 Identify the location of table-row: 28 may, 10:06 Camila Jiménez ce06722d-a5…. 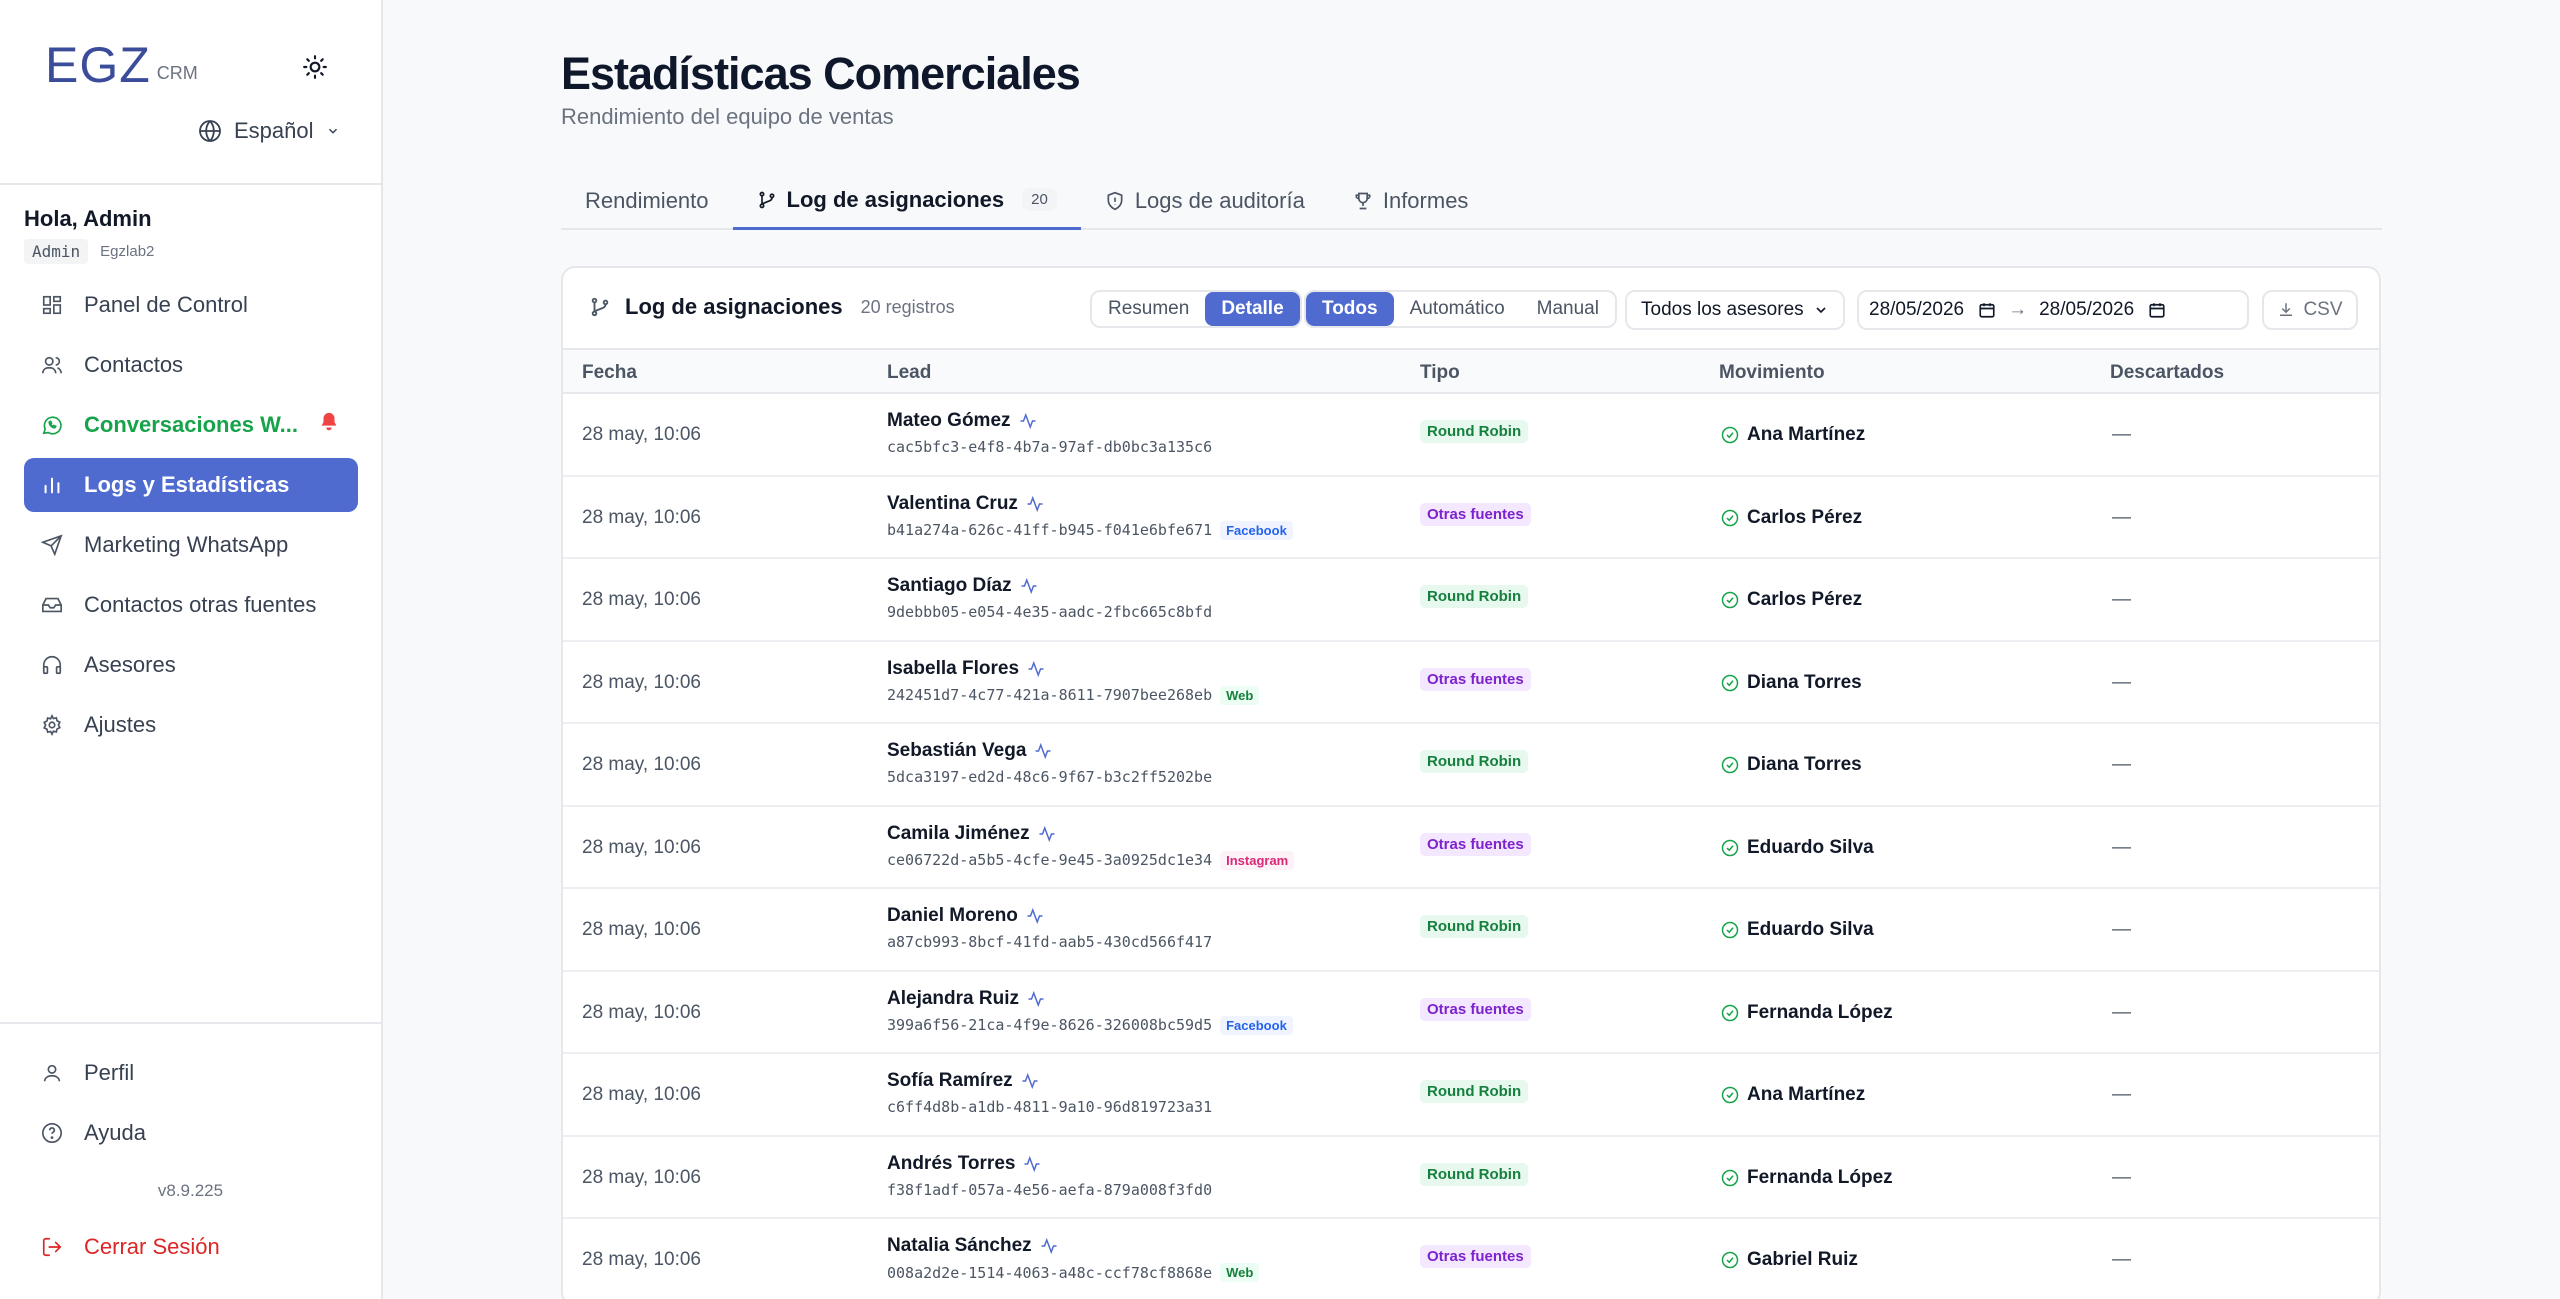
(1471, 848).